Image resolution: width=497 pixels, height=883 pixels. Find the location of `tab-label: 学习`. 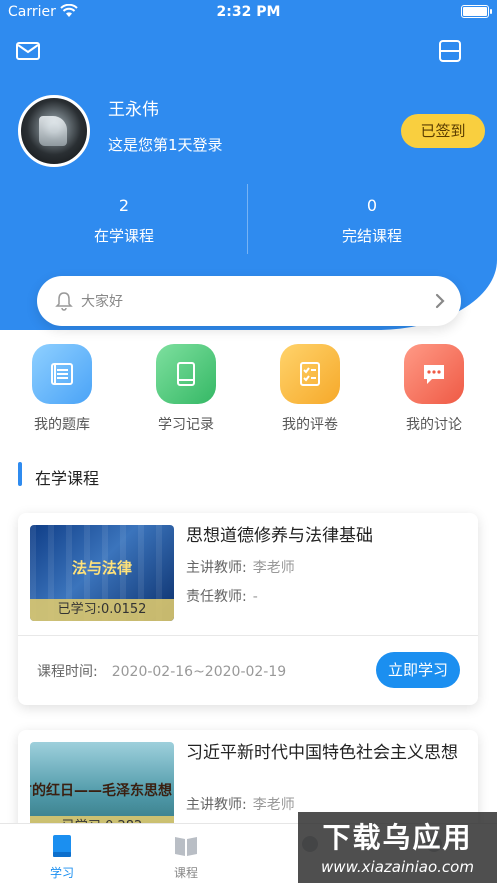

tab-label: 学习 is located at coordinates (61, 873).